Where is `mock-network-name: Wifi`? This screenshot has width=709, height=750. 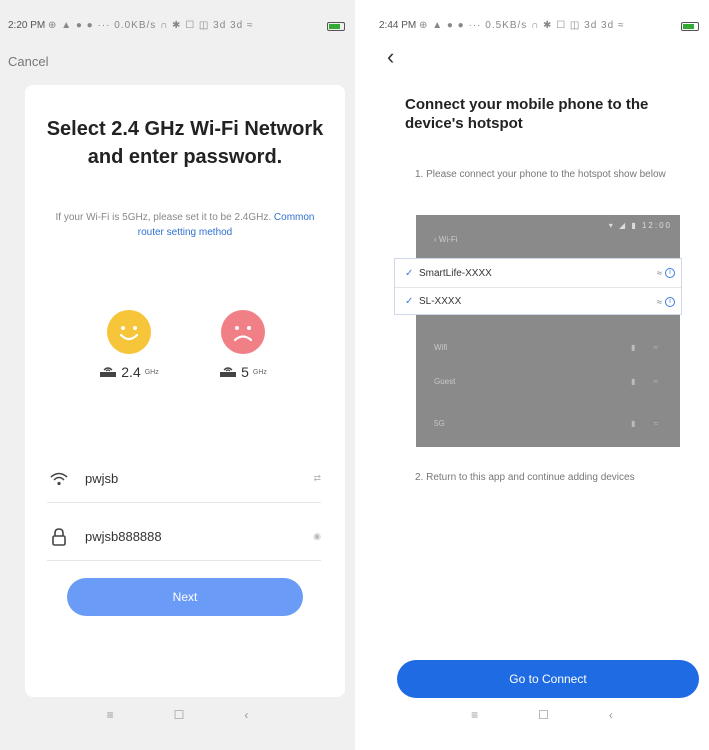
mock-network-name: Wifi is located at coordinates (441, 347).